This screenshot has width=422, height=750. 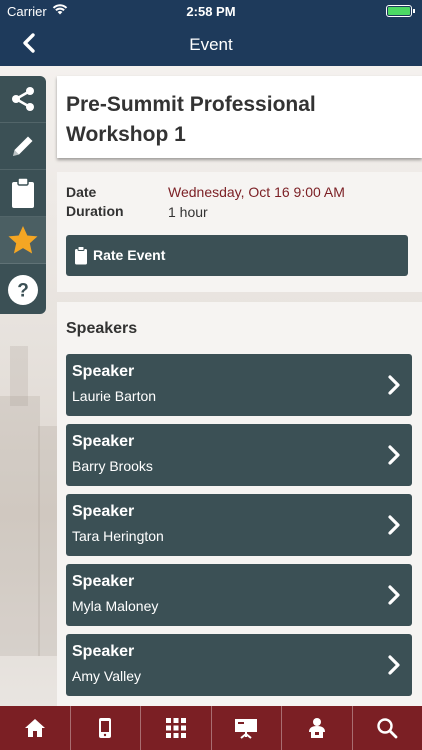 I want to click on rate-event-button: Rate Event, so click(x=237, y=255).